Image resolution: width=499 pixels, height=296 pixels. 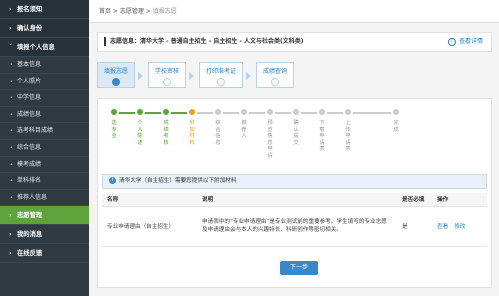 I want to click on sidebar-sub-school: • 中学信息, so click(x=44, y=98).